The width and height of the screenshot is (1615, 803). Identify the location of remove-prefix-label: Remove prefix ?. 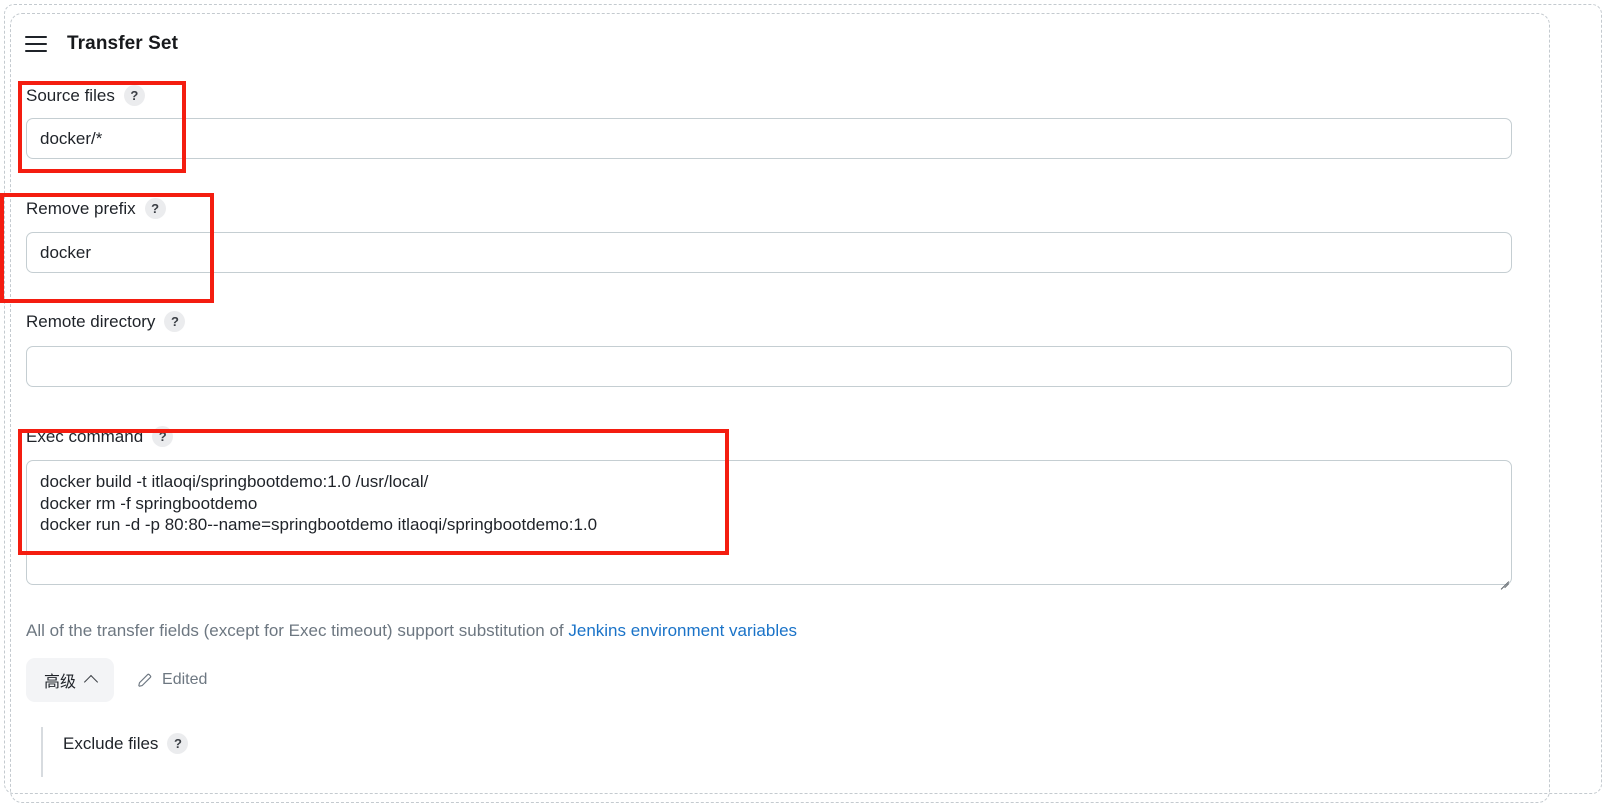
(96, 208).